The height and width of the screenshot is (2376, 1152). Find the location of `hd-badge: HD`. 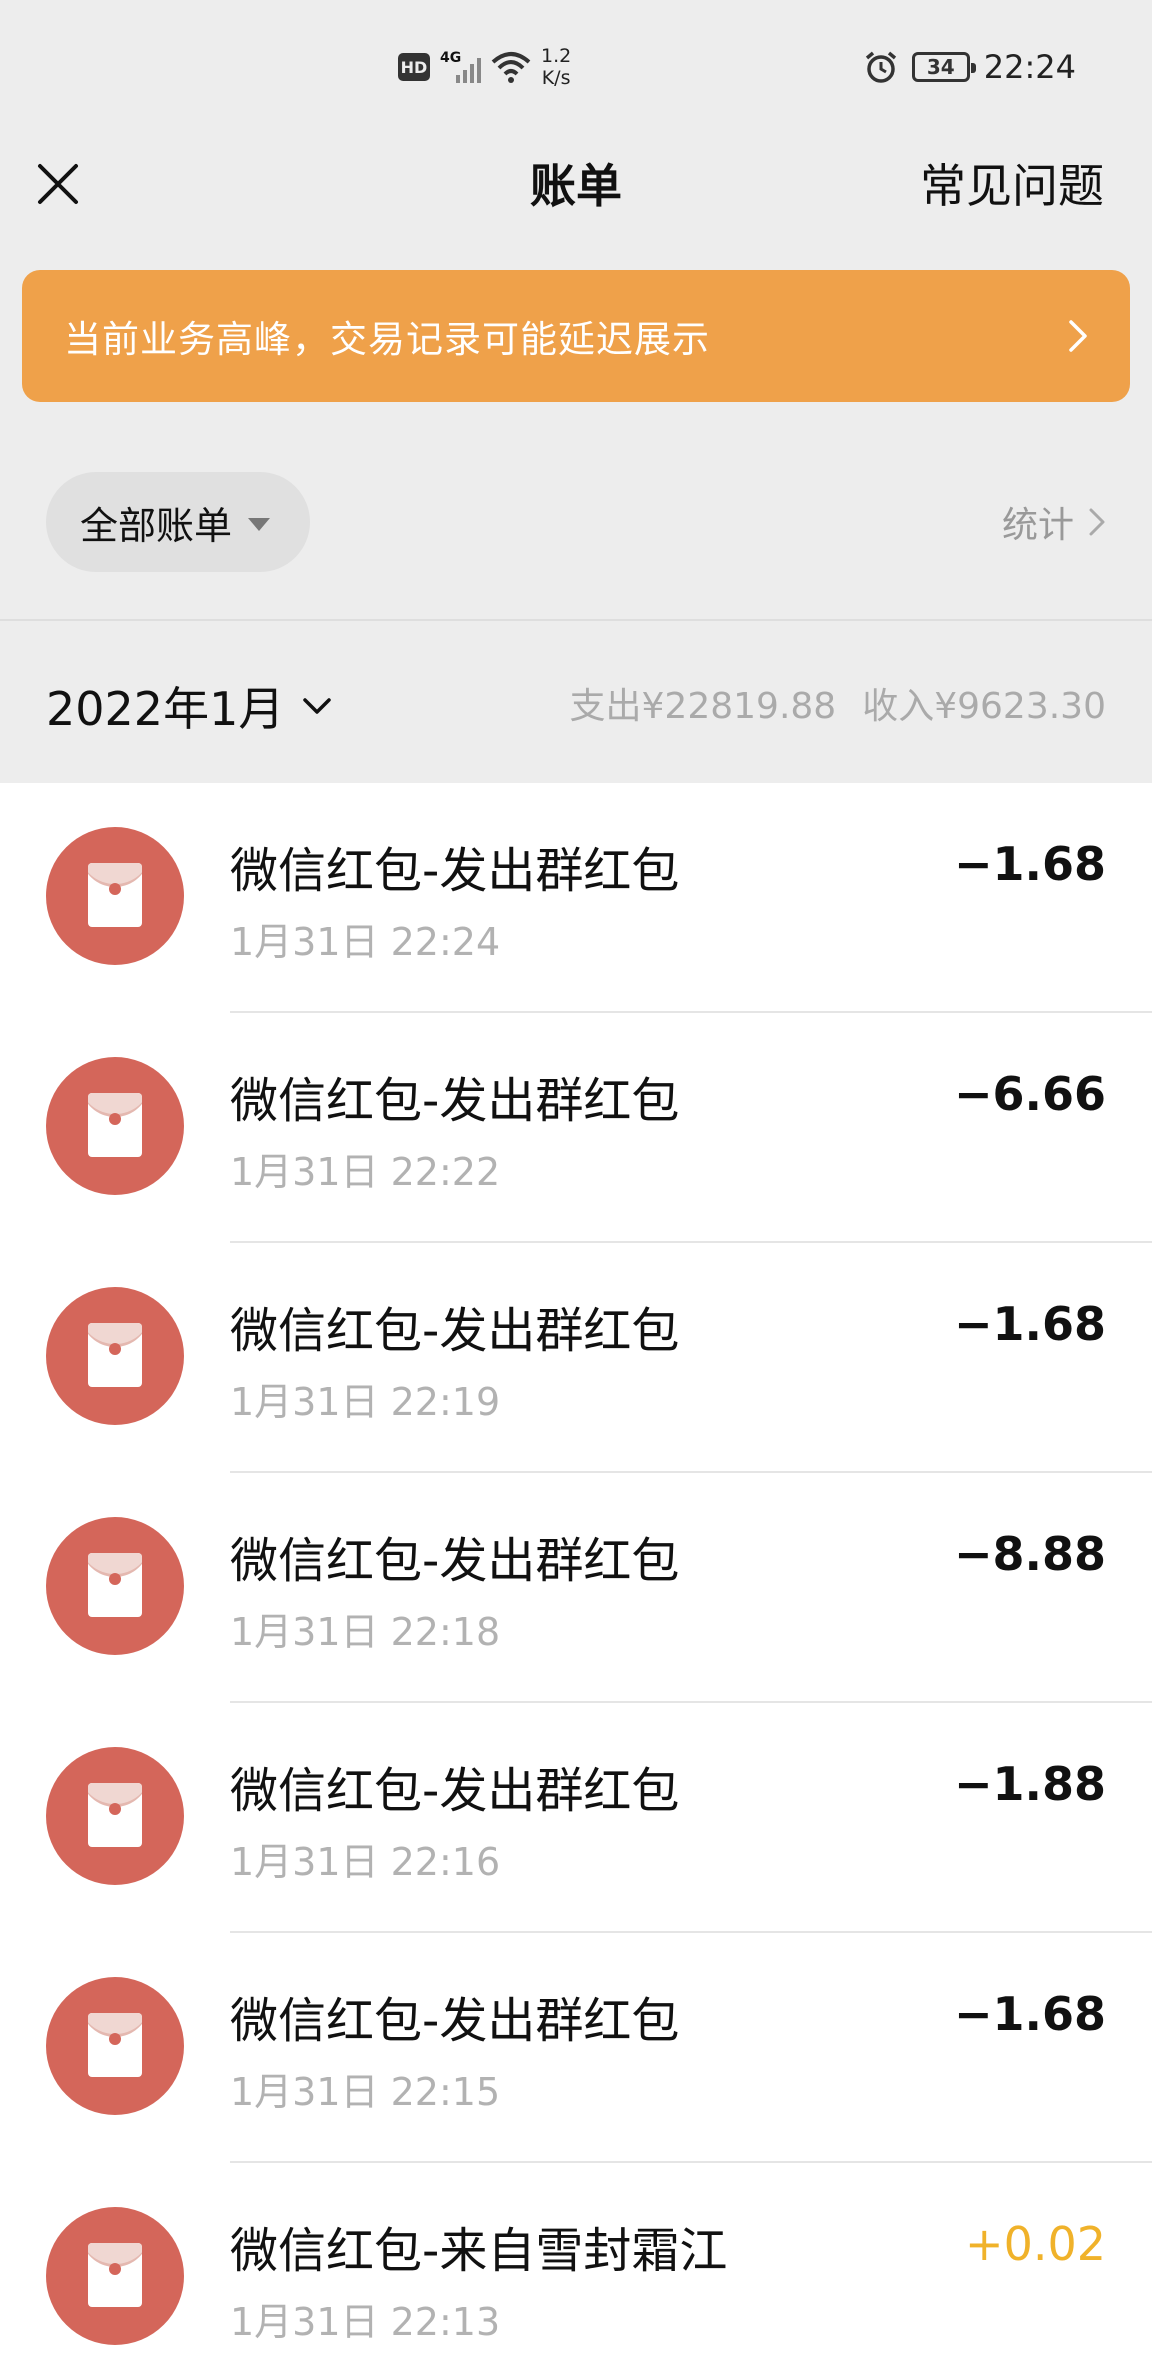

hd-badge: HD is located at coordinates (414, 67).